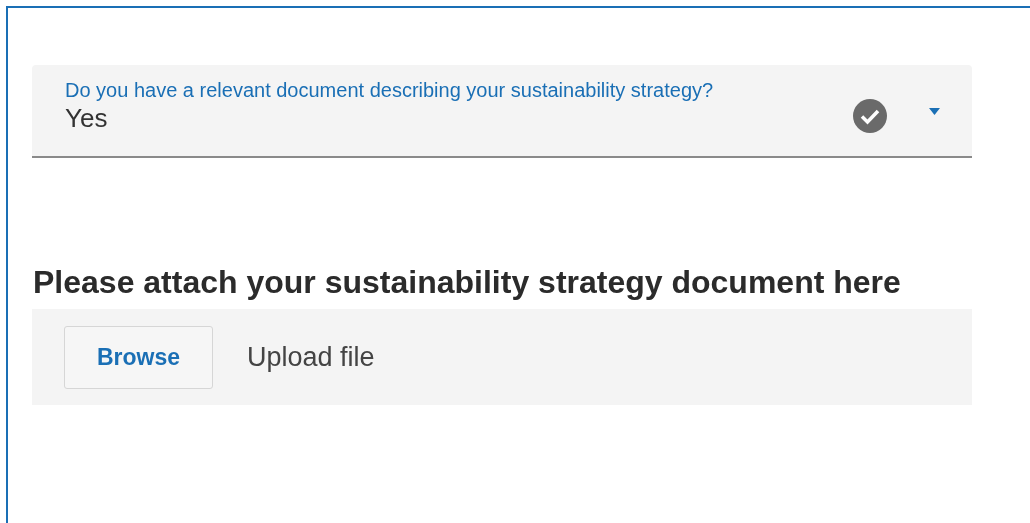 The width and height of the screenshot is (1030, 523). I want to click on section-heading: Please attach your sustainability strategy document here, so click(467, 282).